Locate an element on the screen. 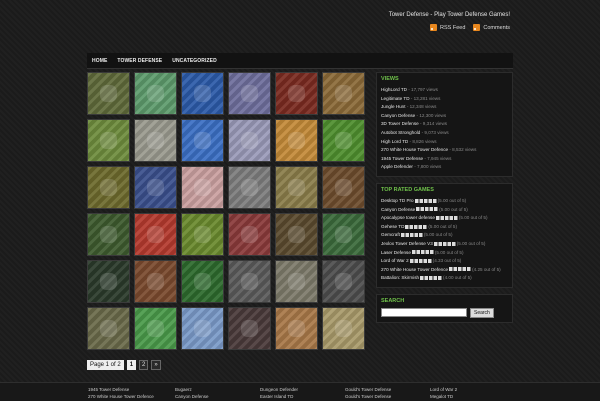  game-link: Legitimate TD is located at coordinates (395, 98).